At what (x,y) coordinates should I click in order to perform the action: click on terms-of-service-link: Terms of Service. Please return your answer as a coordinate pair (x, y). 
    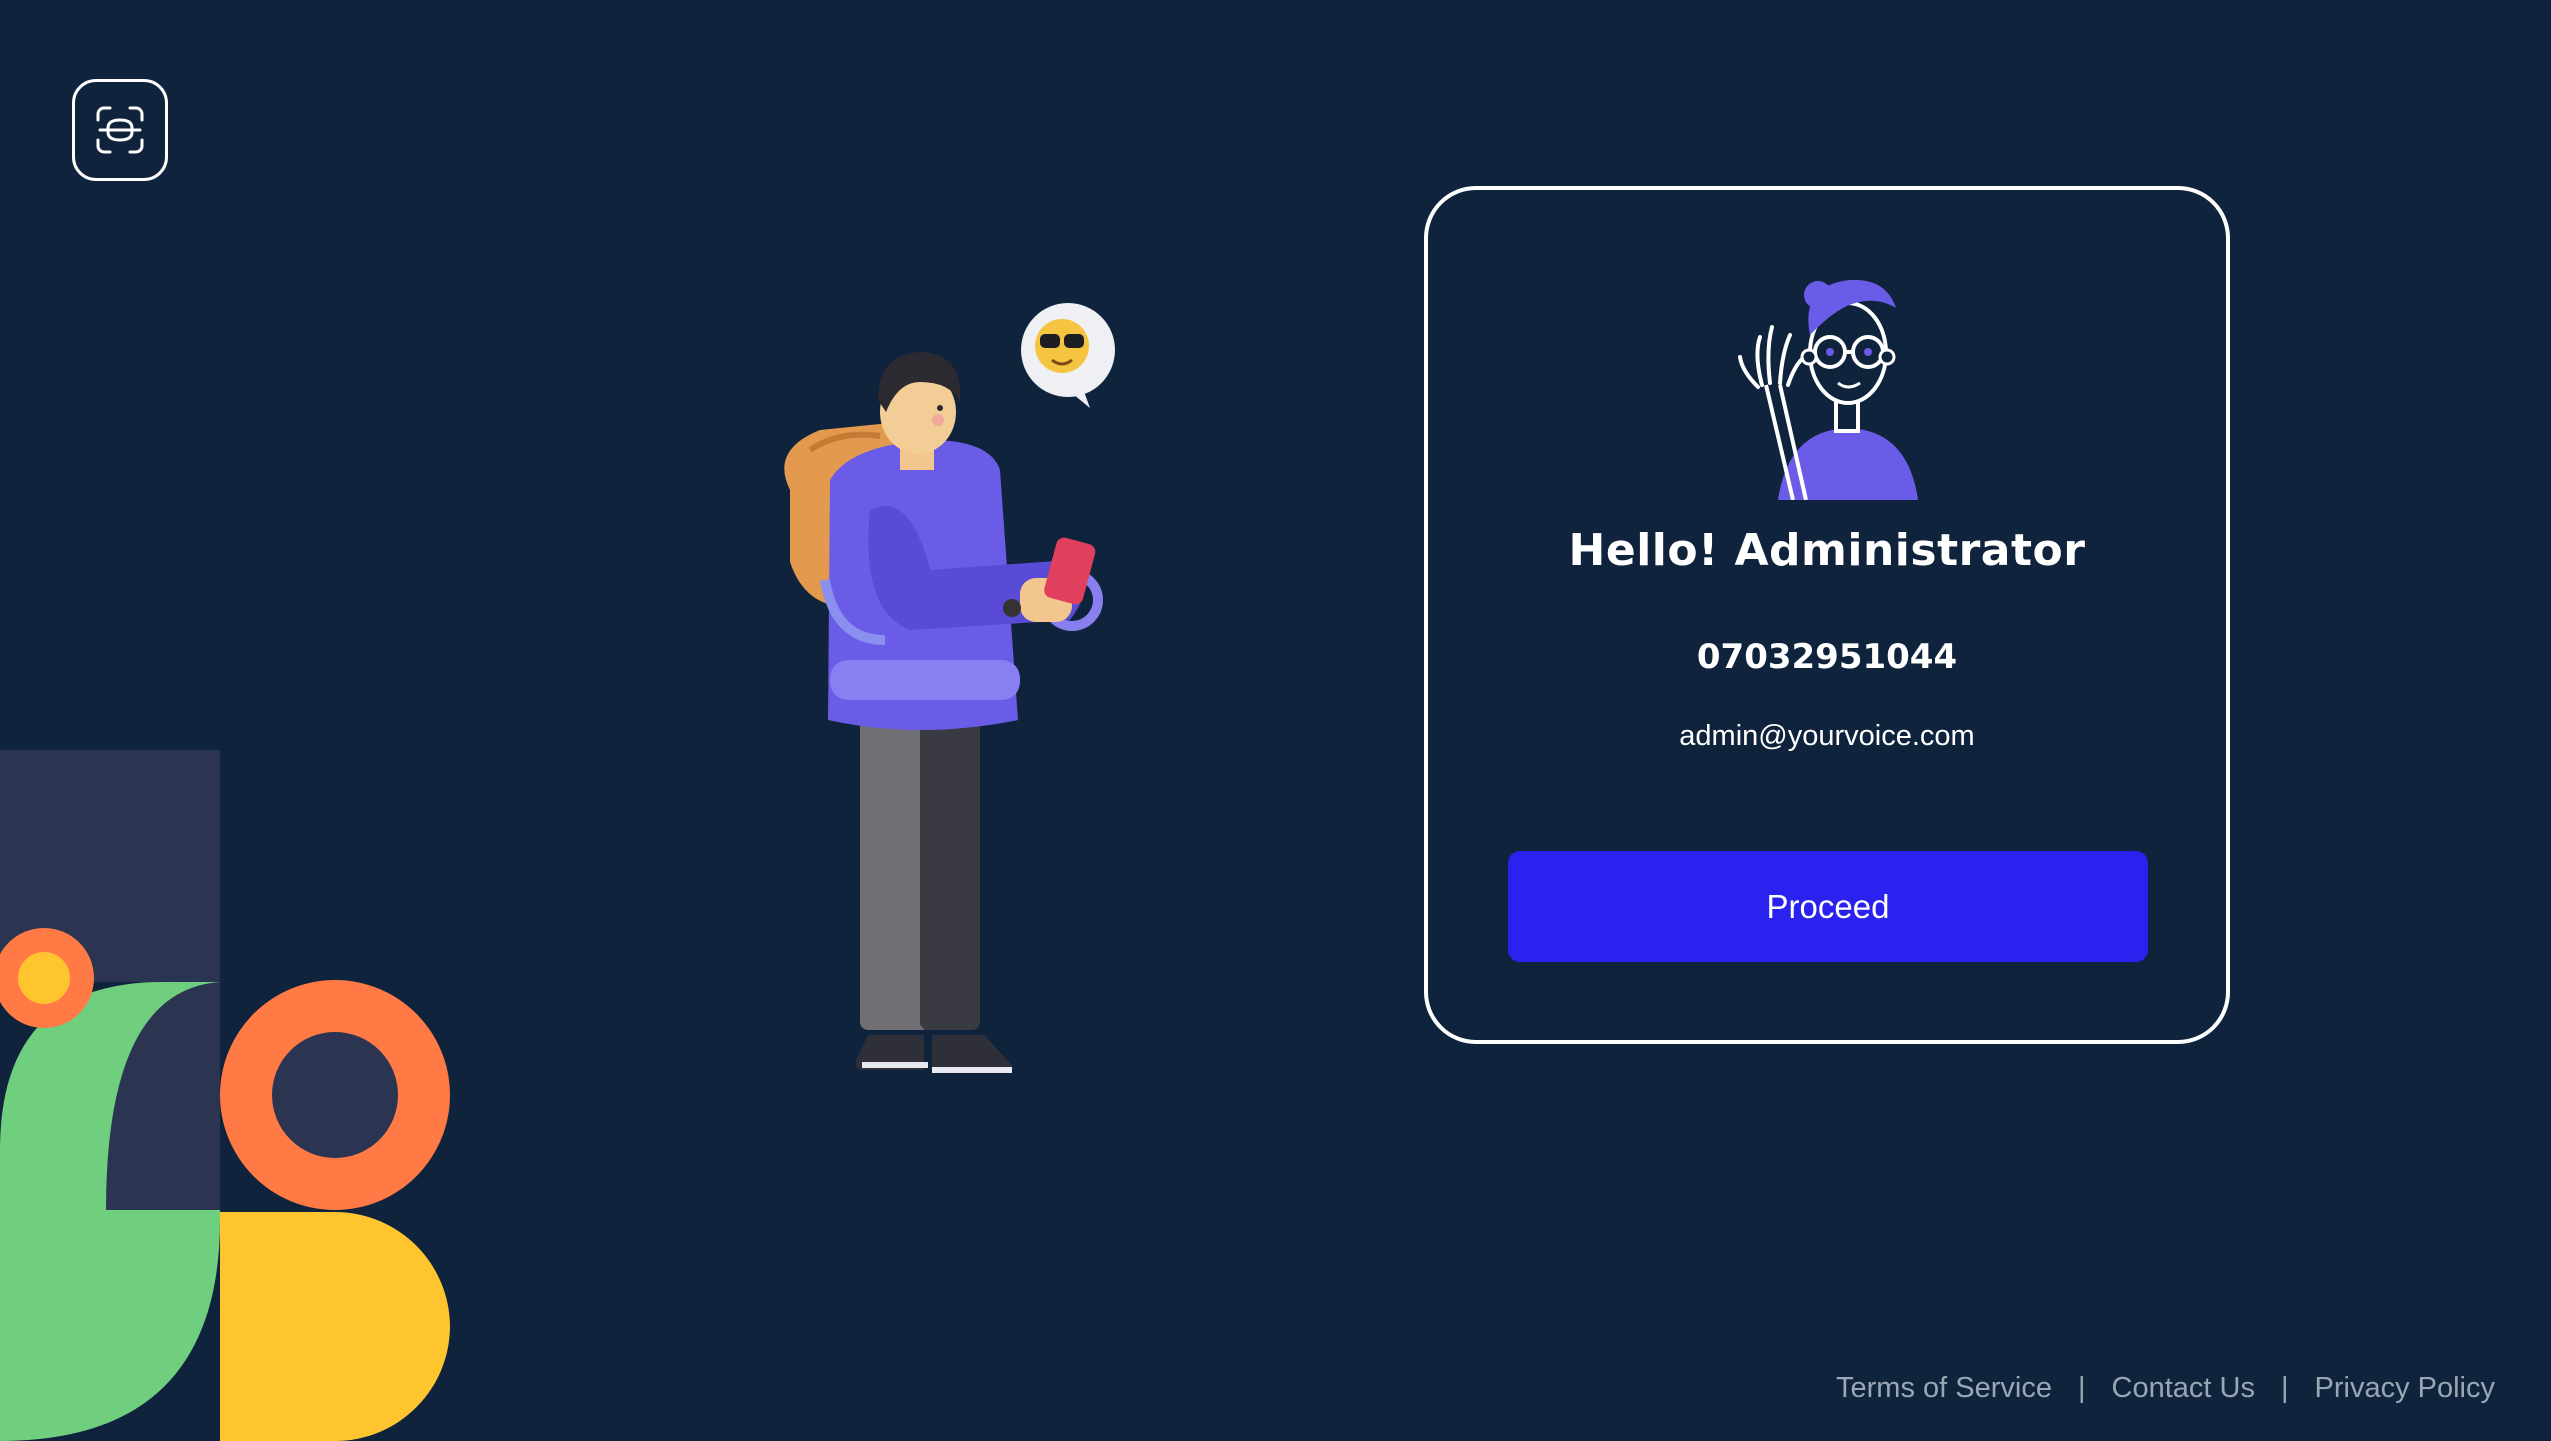
    Looking at the image, I should click on (1944, 1388).